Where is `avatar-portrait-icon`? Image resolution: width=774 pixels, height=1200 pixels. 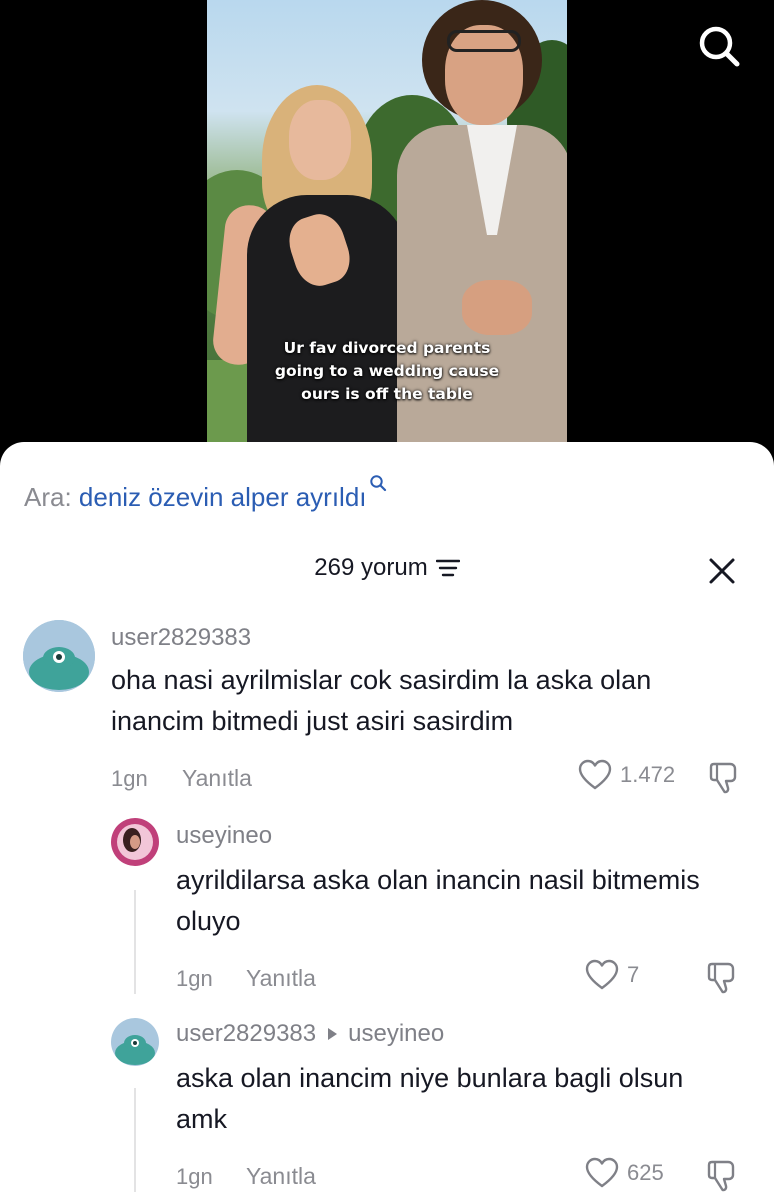
avatar-portrait-icon is located at coordinates (135, 842).